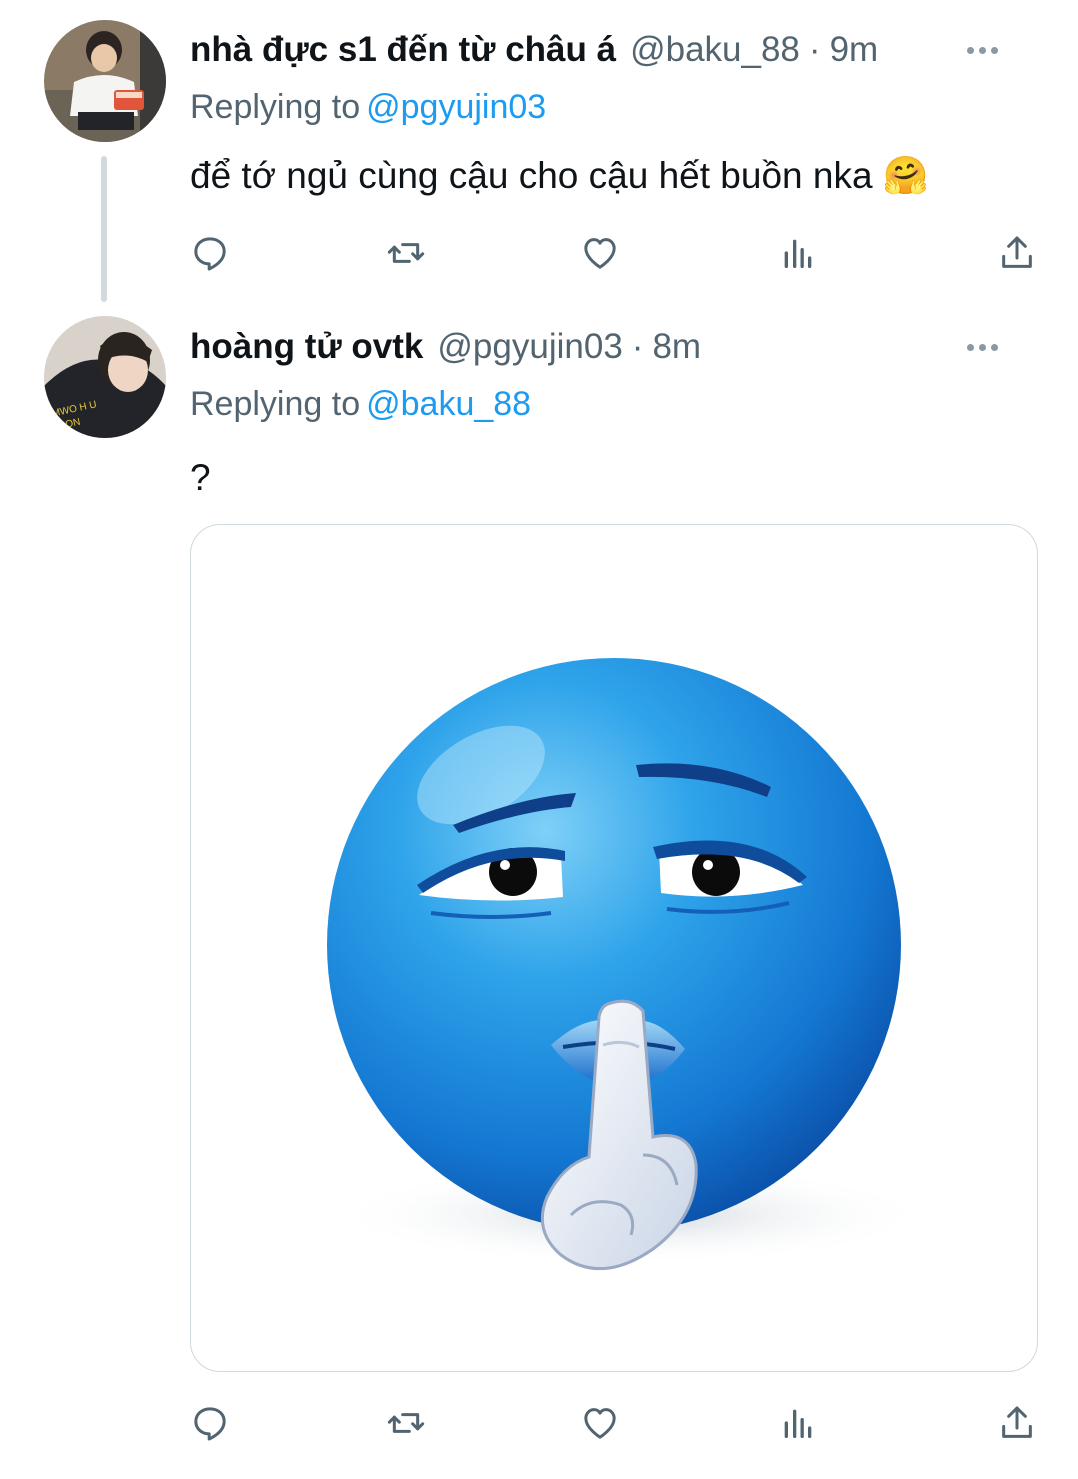 This screenshot has width=1078, height=1479. What do you see at coordinates (403, 50) in the screenshot?
I see `display-name: nhà đực s1 đến từ châu á` at bounding box center [403, 50].